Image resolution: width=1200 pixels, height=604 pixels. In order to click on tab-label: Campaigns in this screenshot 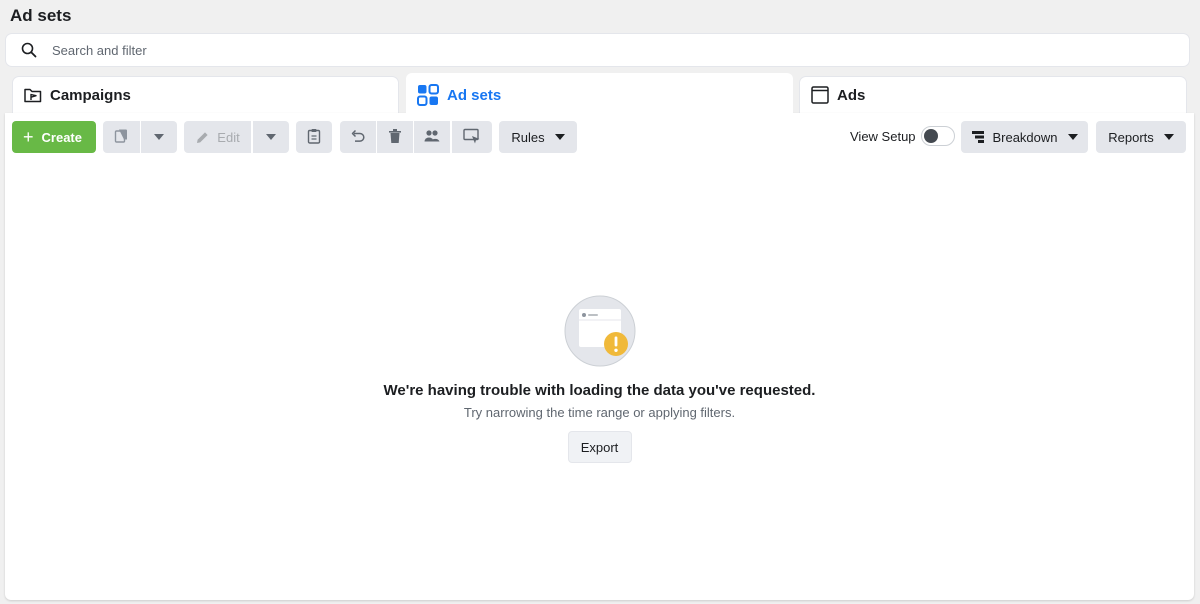, I will do `click(90, 95)`.